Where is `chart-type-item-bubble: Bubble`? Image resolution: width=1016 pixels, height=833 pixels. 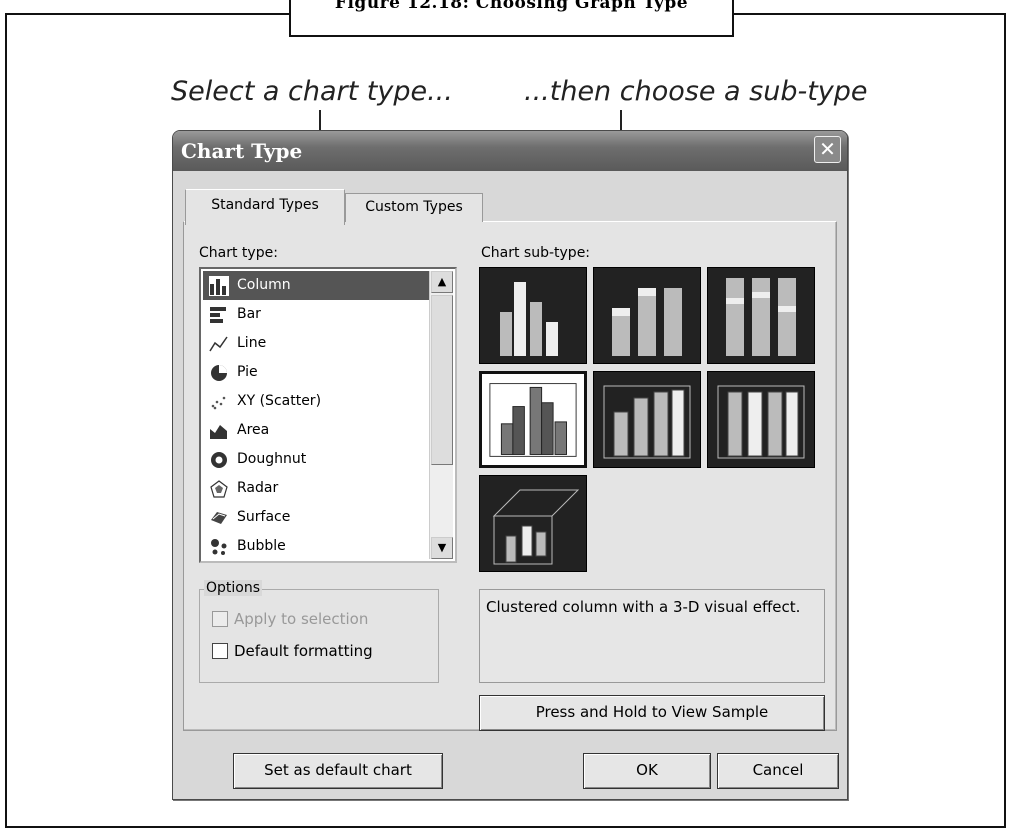
chart-type-item-bubble: Bubble is located at coordinates (316, 546).